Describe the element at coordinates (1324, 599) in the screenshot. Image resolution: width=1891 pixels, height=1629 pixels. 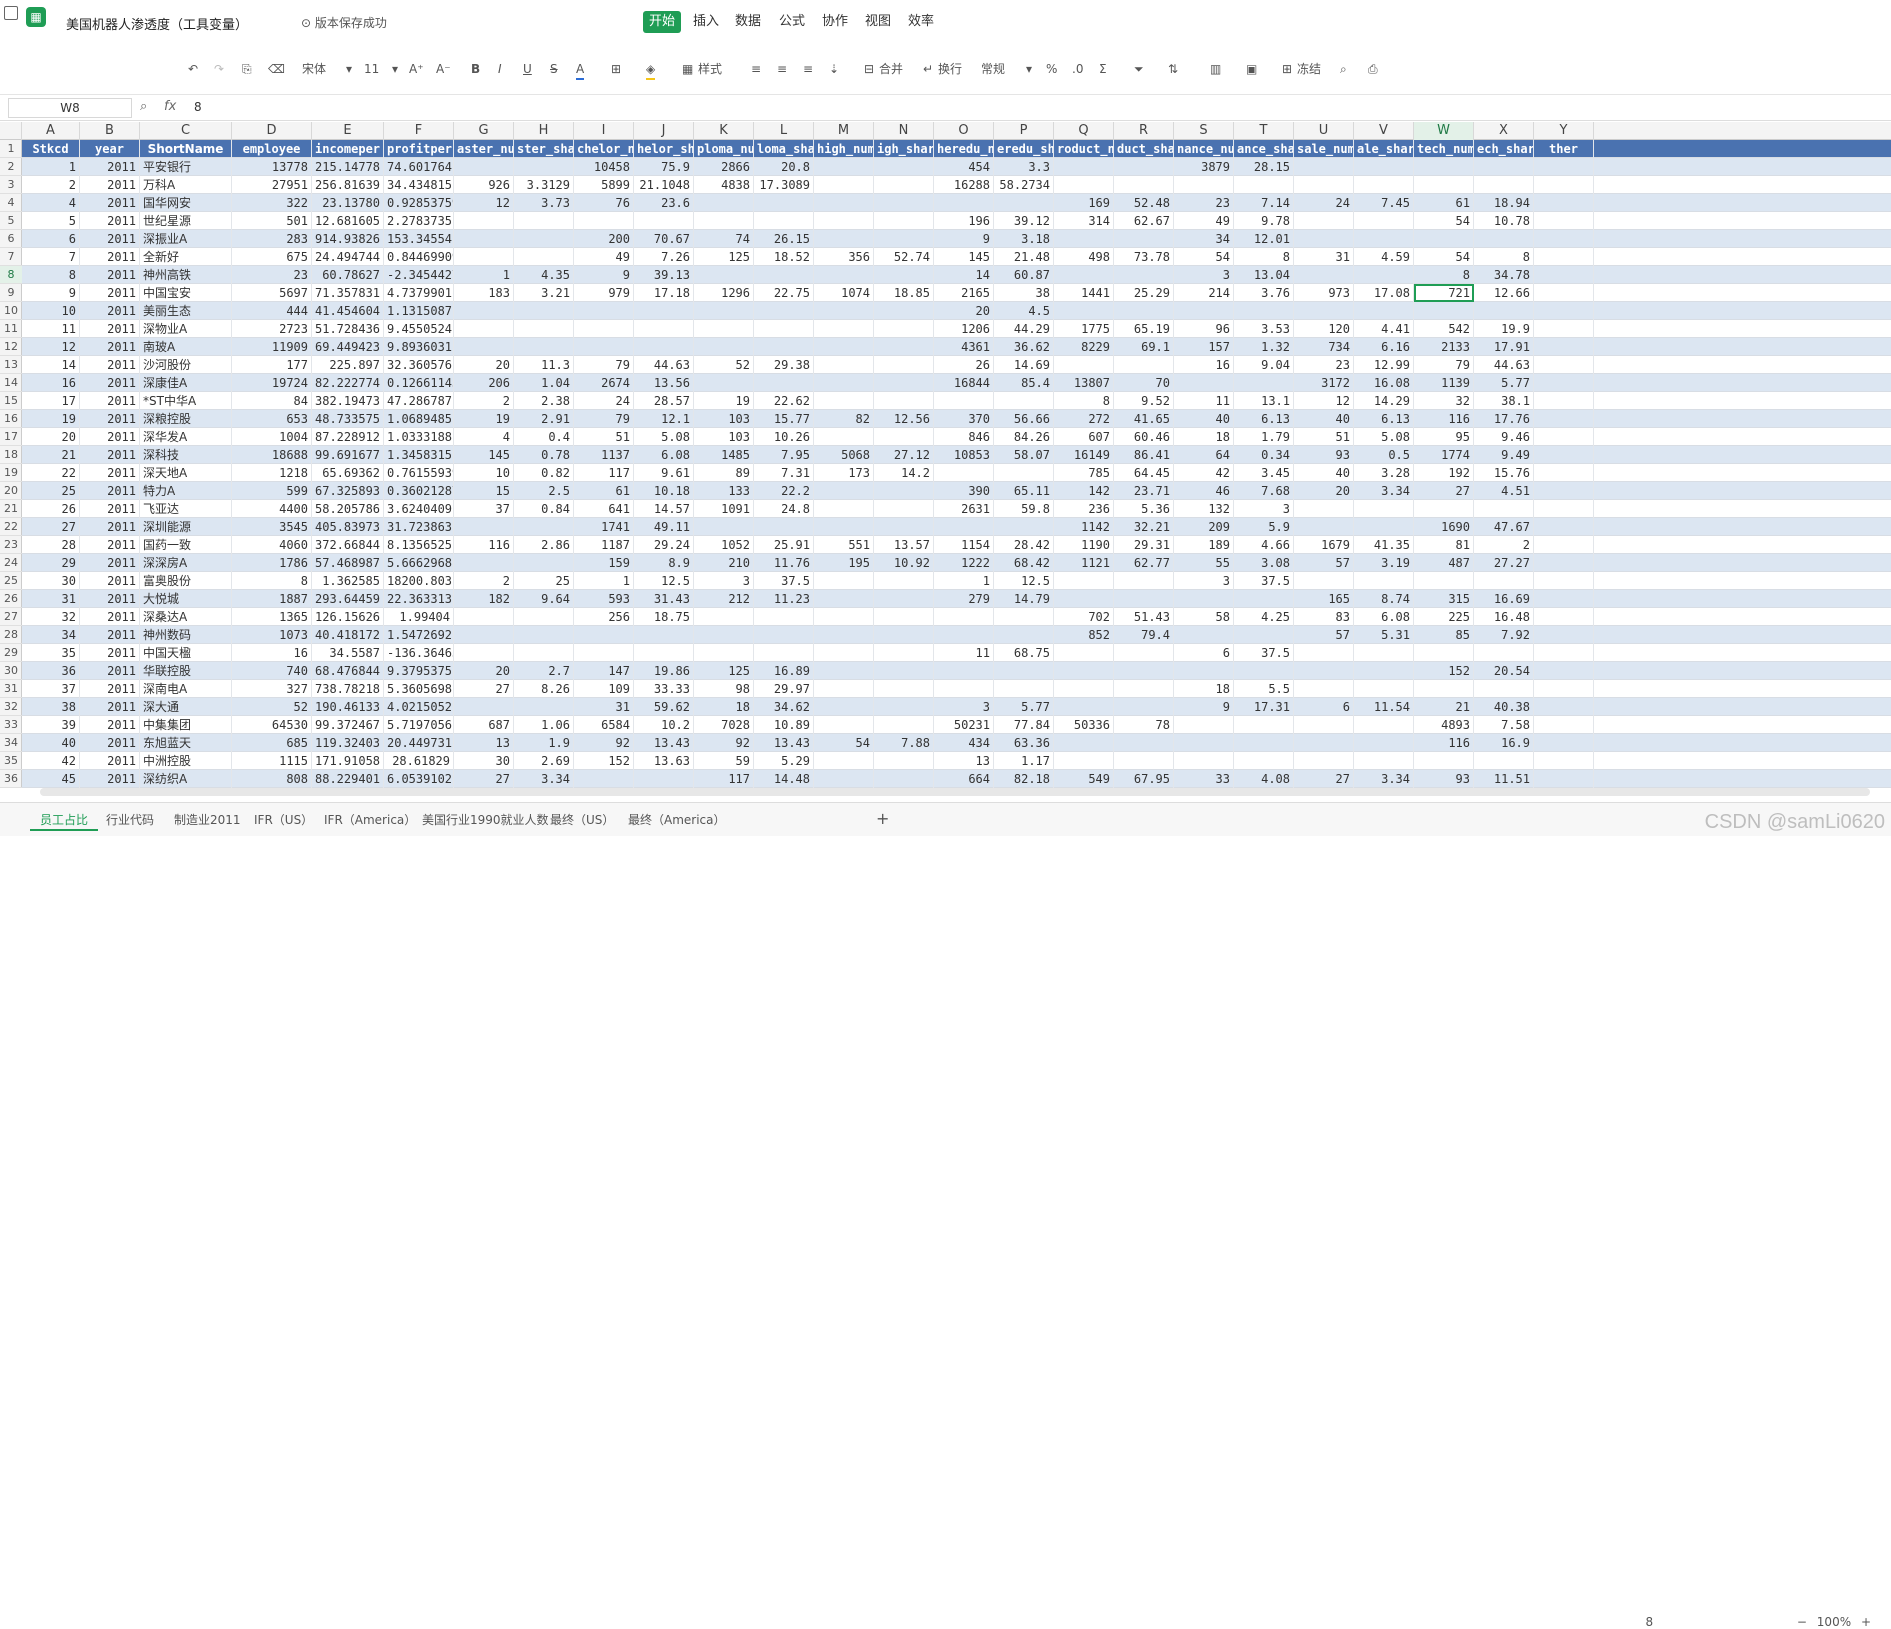
I see `cell: 165` at that location.